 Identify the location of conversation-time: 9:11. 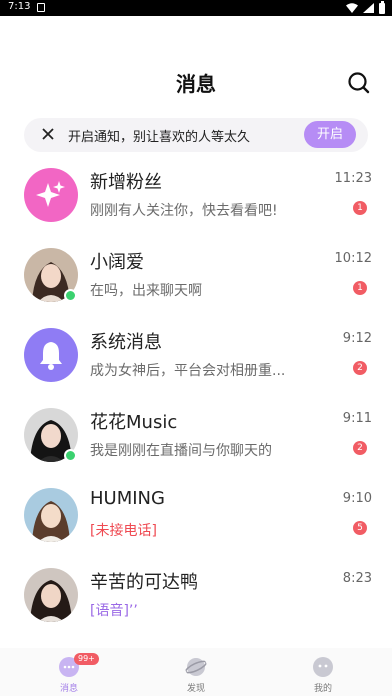
(357, 418).